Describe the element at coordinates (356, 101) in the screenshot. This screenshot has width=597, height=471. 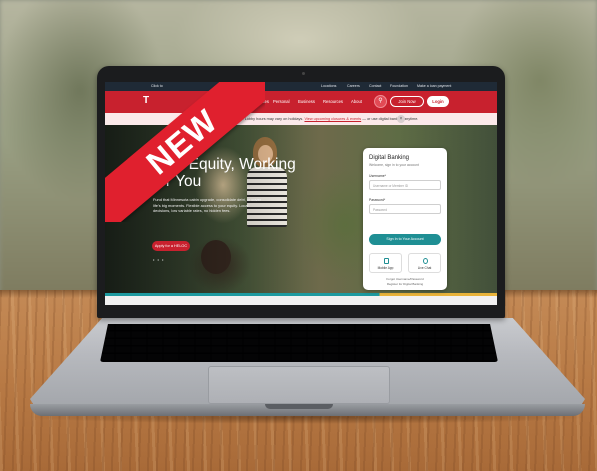
I see `nav-link-about: About` at that location.